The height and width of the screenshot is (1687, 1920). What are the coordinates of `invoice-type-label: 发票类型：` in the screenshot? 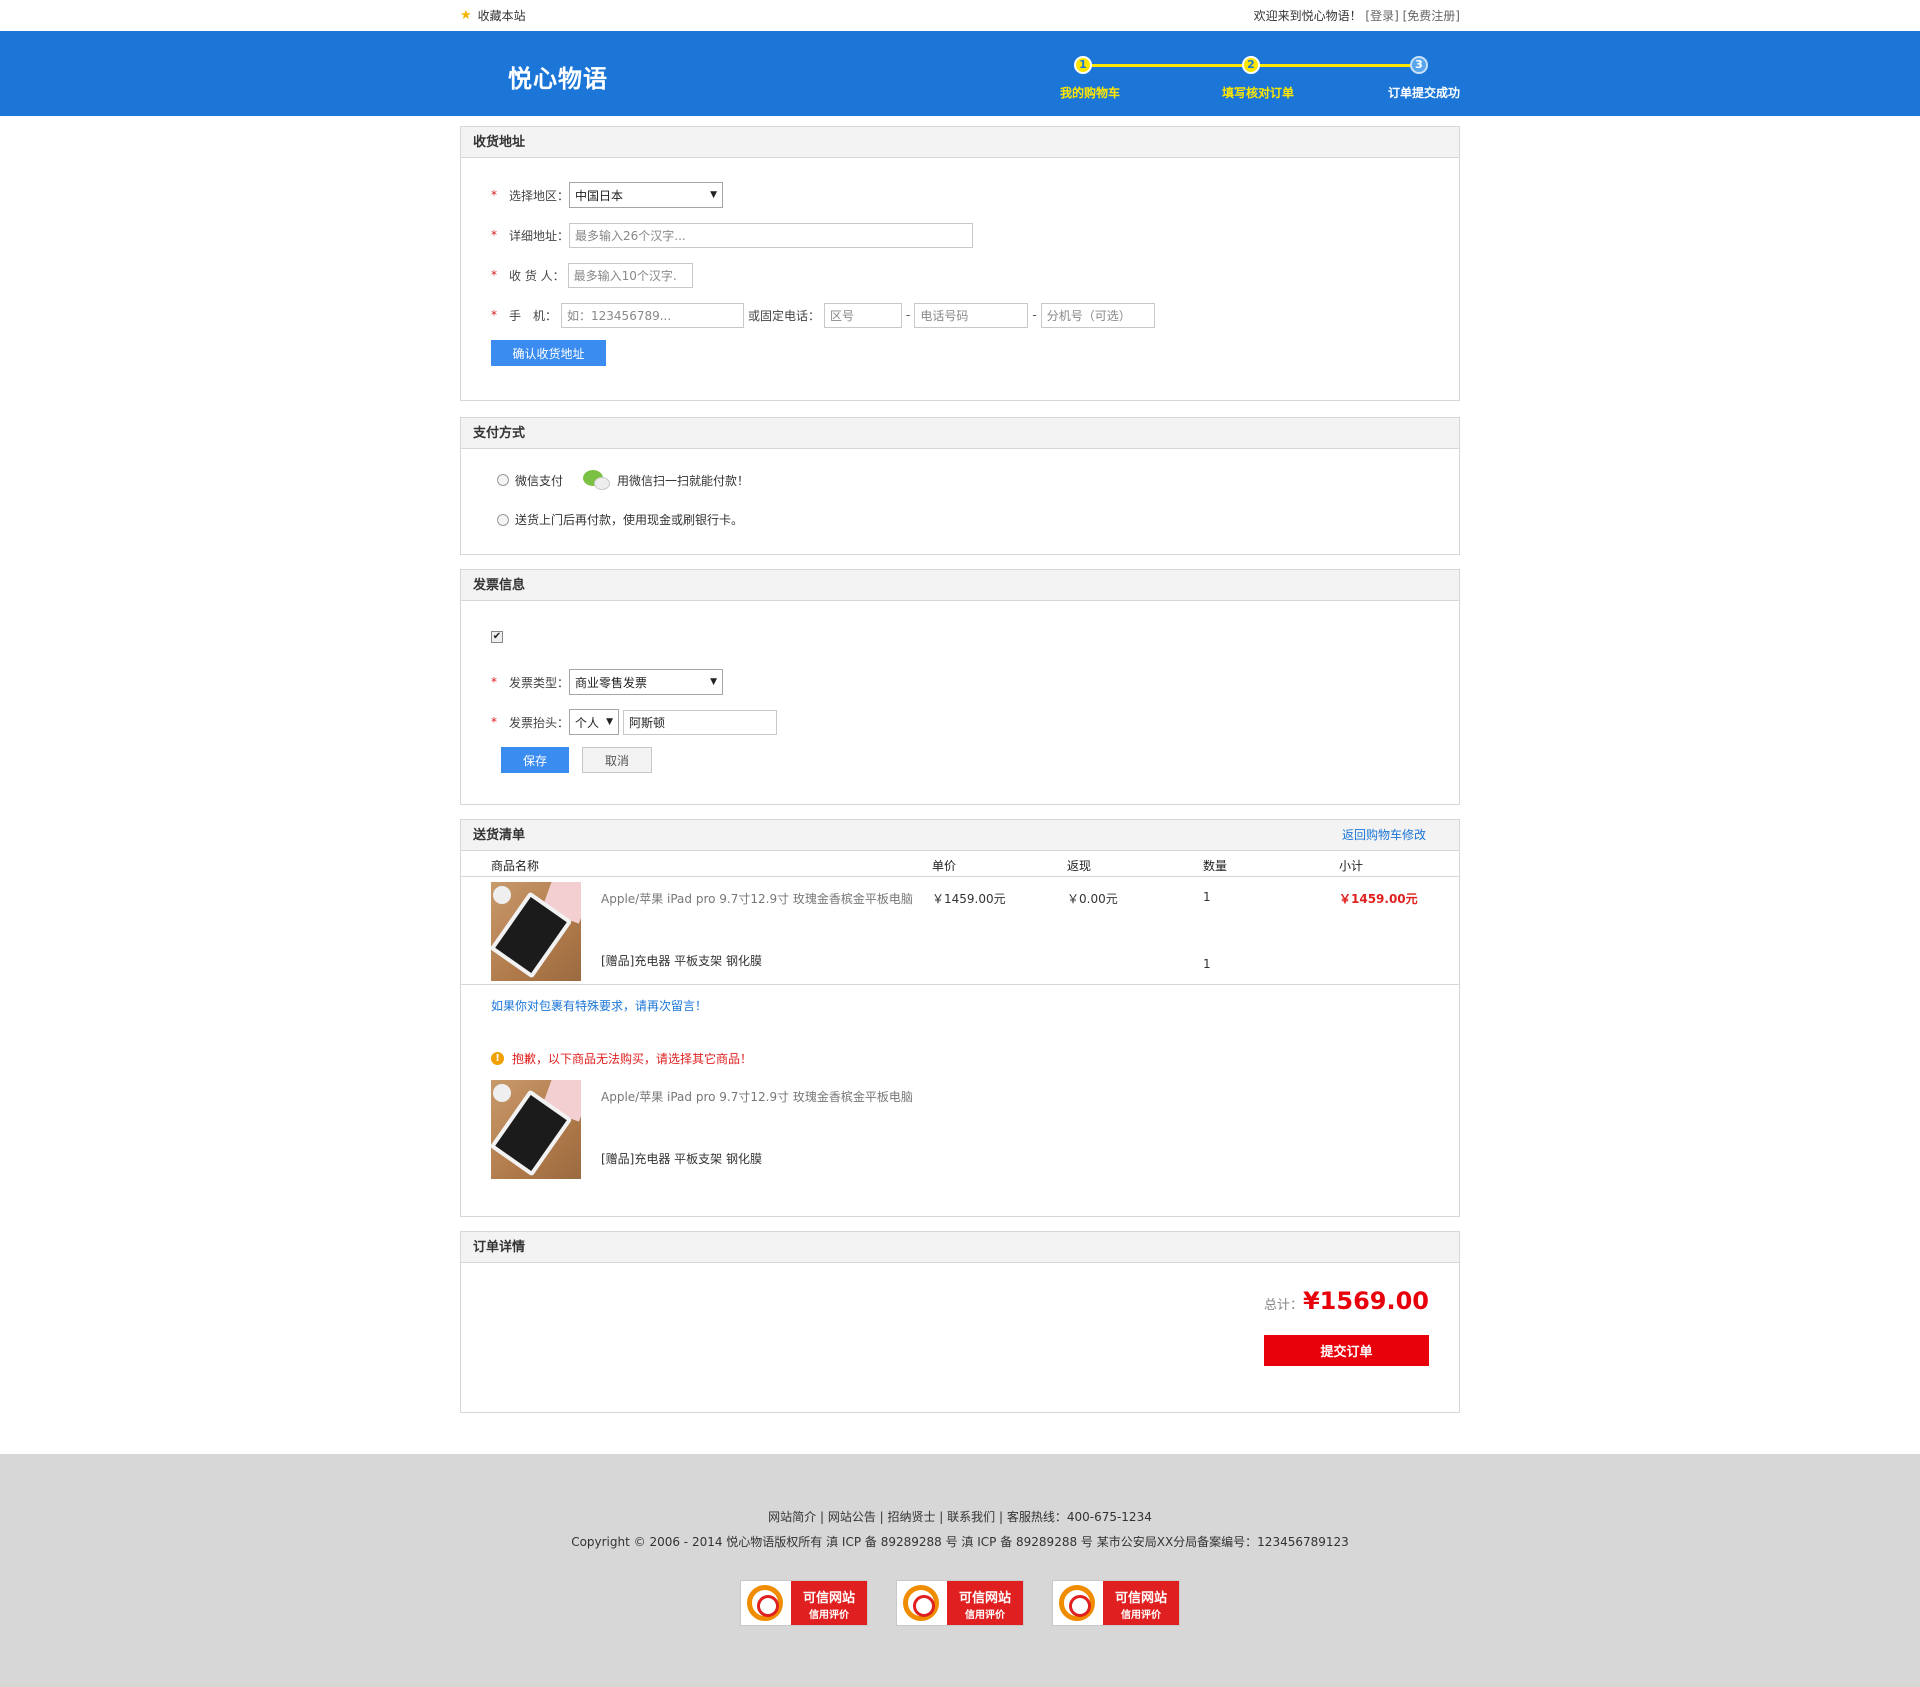 It's located at (539, 682).